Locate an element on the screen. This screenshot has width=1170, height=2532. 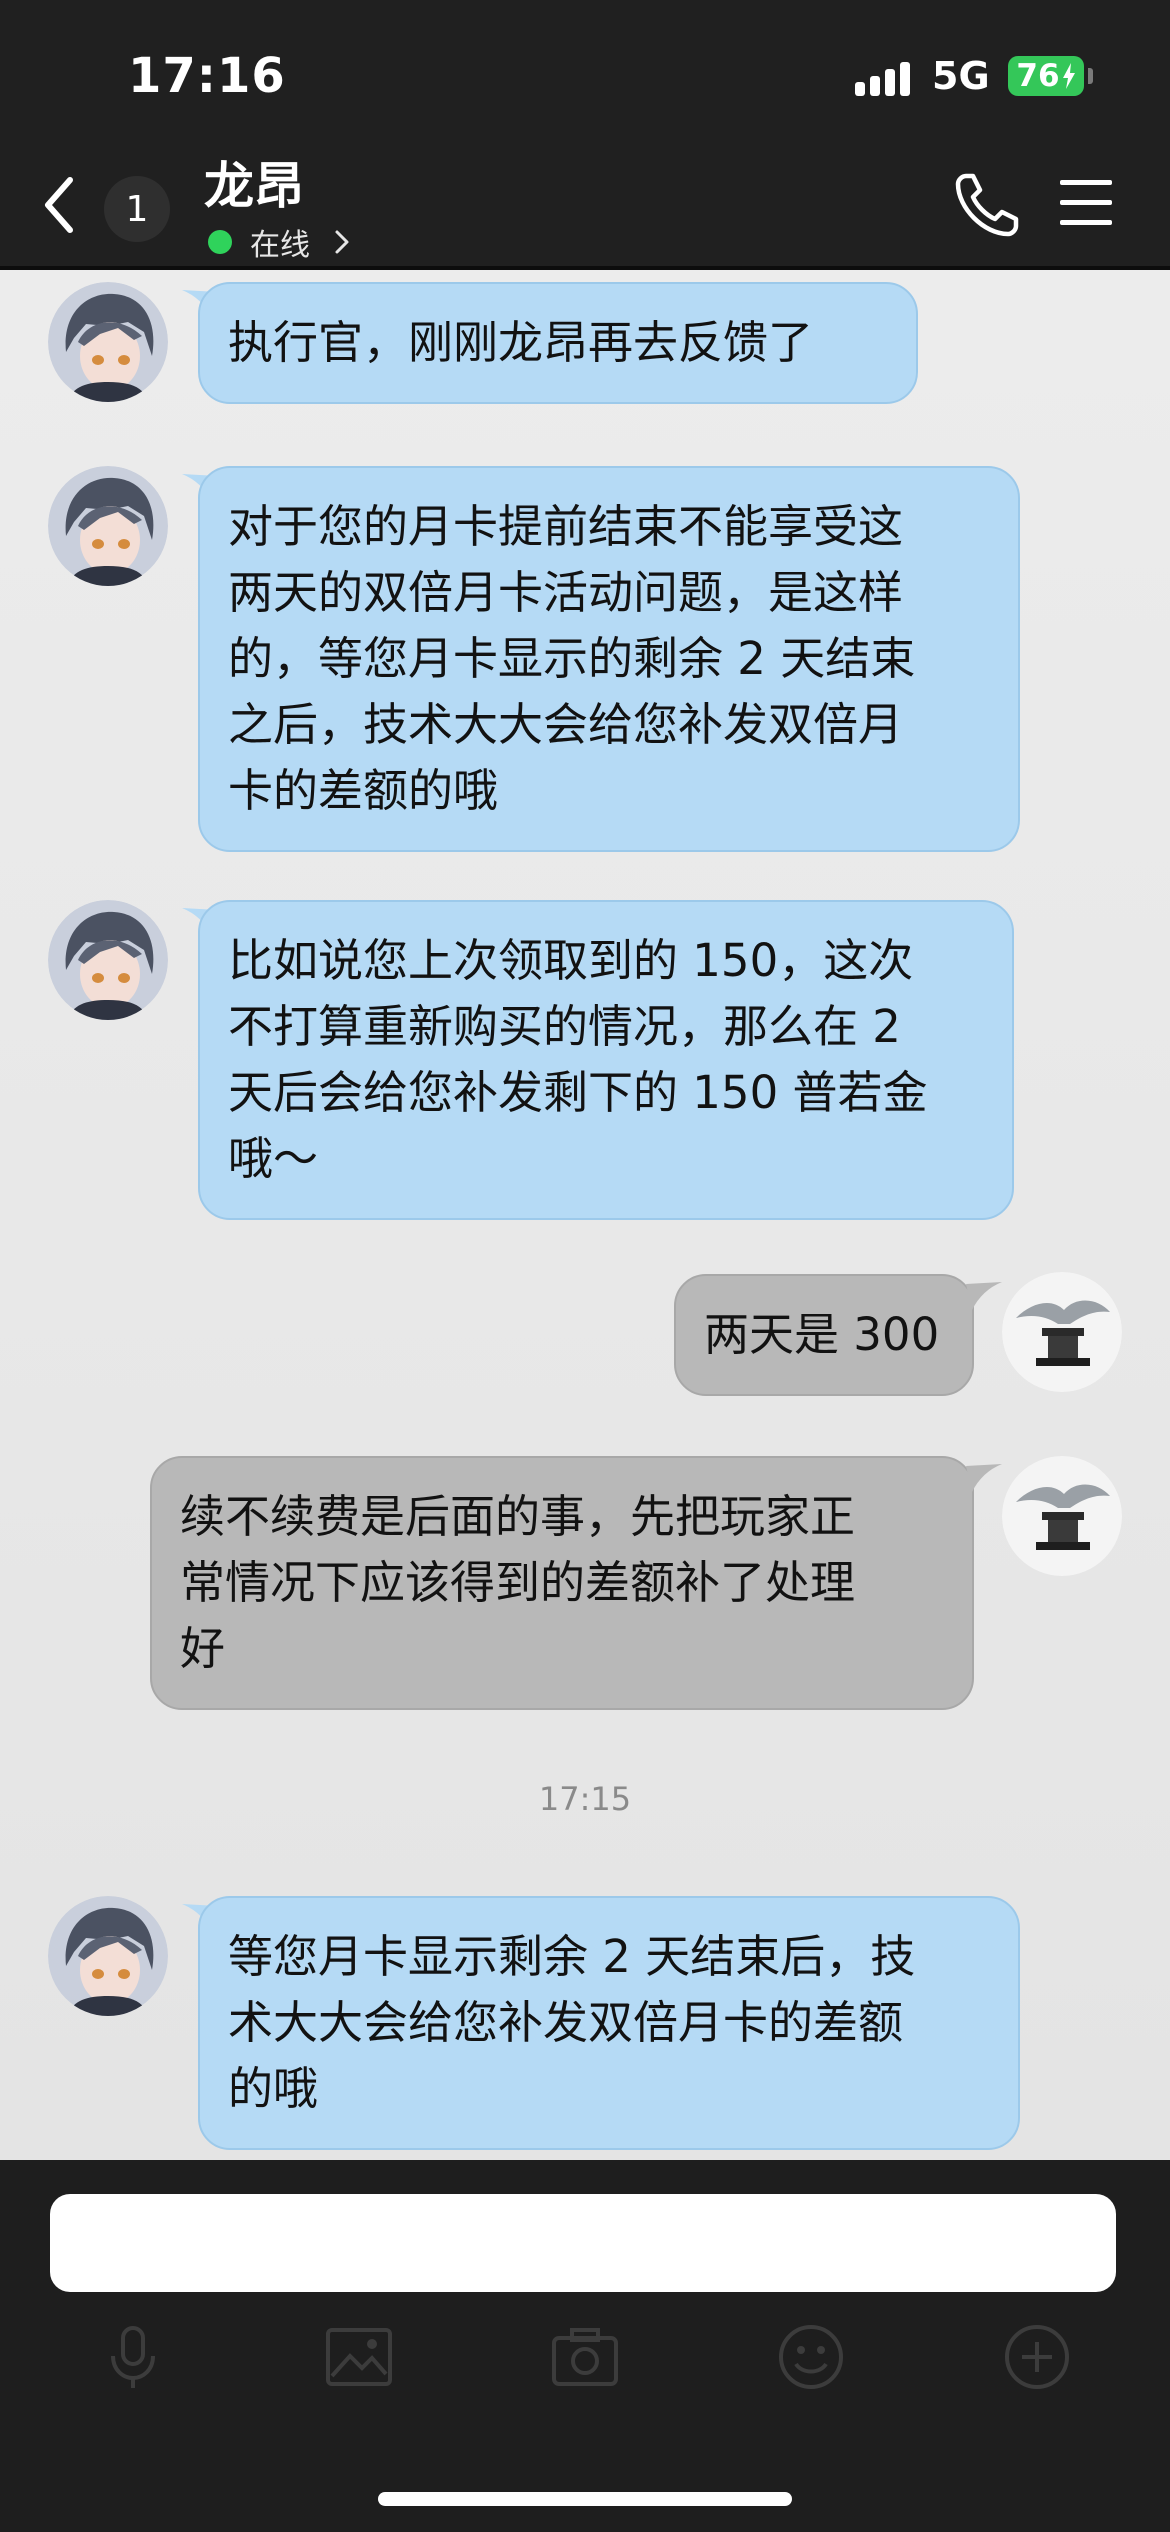
message-bubble-outgoing: 续不续费是后面的事，先把玩家正 常情况下应该得到的差额补了处理 好 is located at coordinates (562, 1583).